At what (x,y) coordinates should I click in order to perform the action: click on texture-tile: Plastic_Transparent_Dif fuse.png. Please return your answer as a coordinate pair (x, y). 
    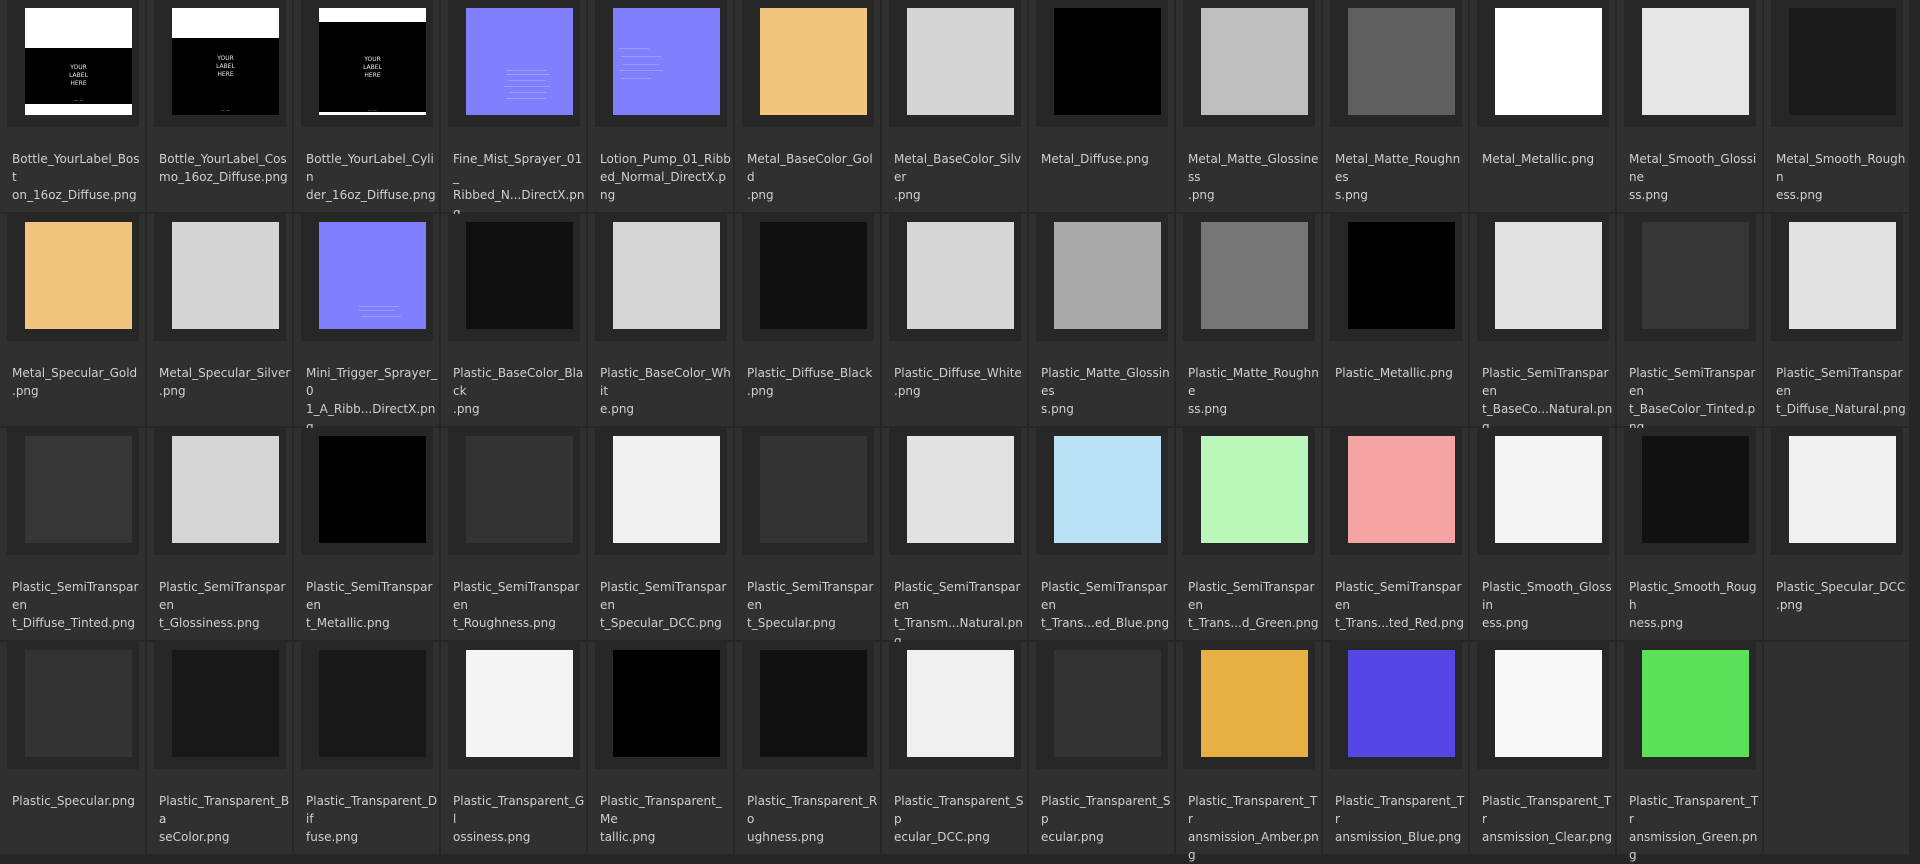
    Looking at the image, I should click on (366, 748).